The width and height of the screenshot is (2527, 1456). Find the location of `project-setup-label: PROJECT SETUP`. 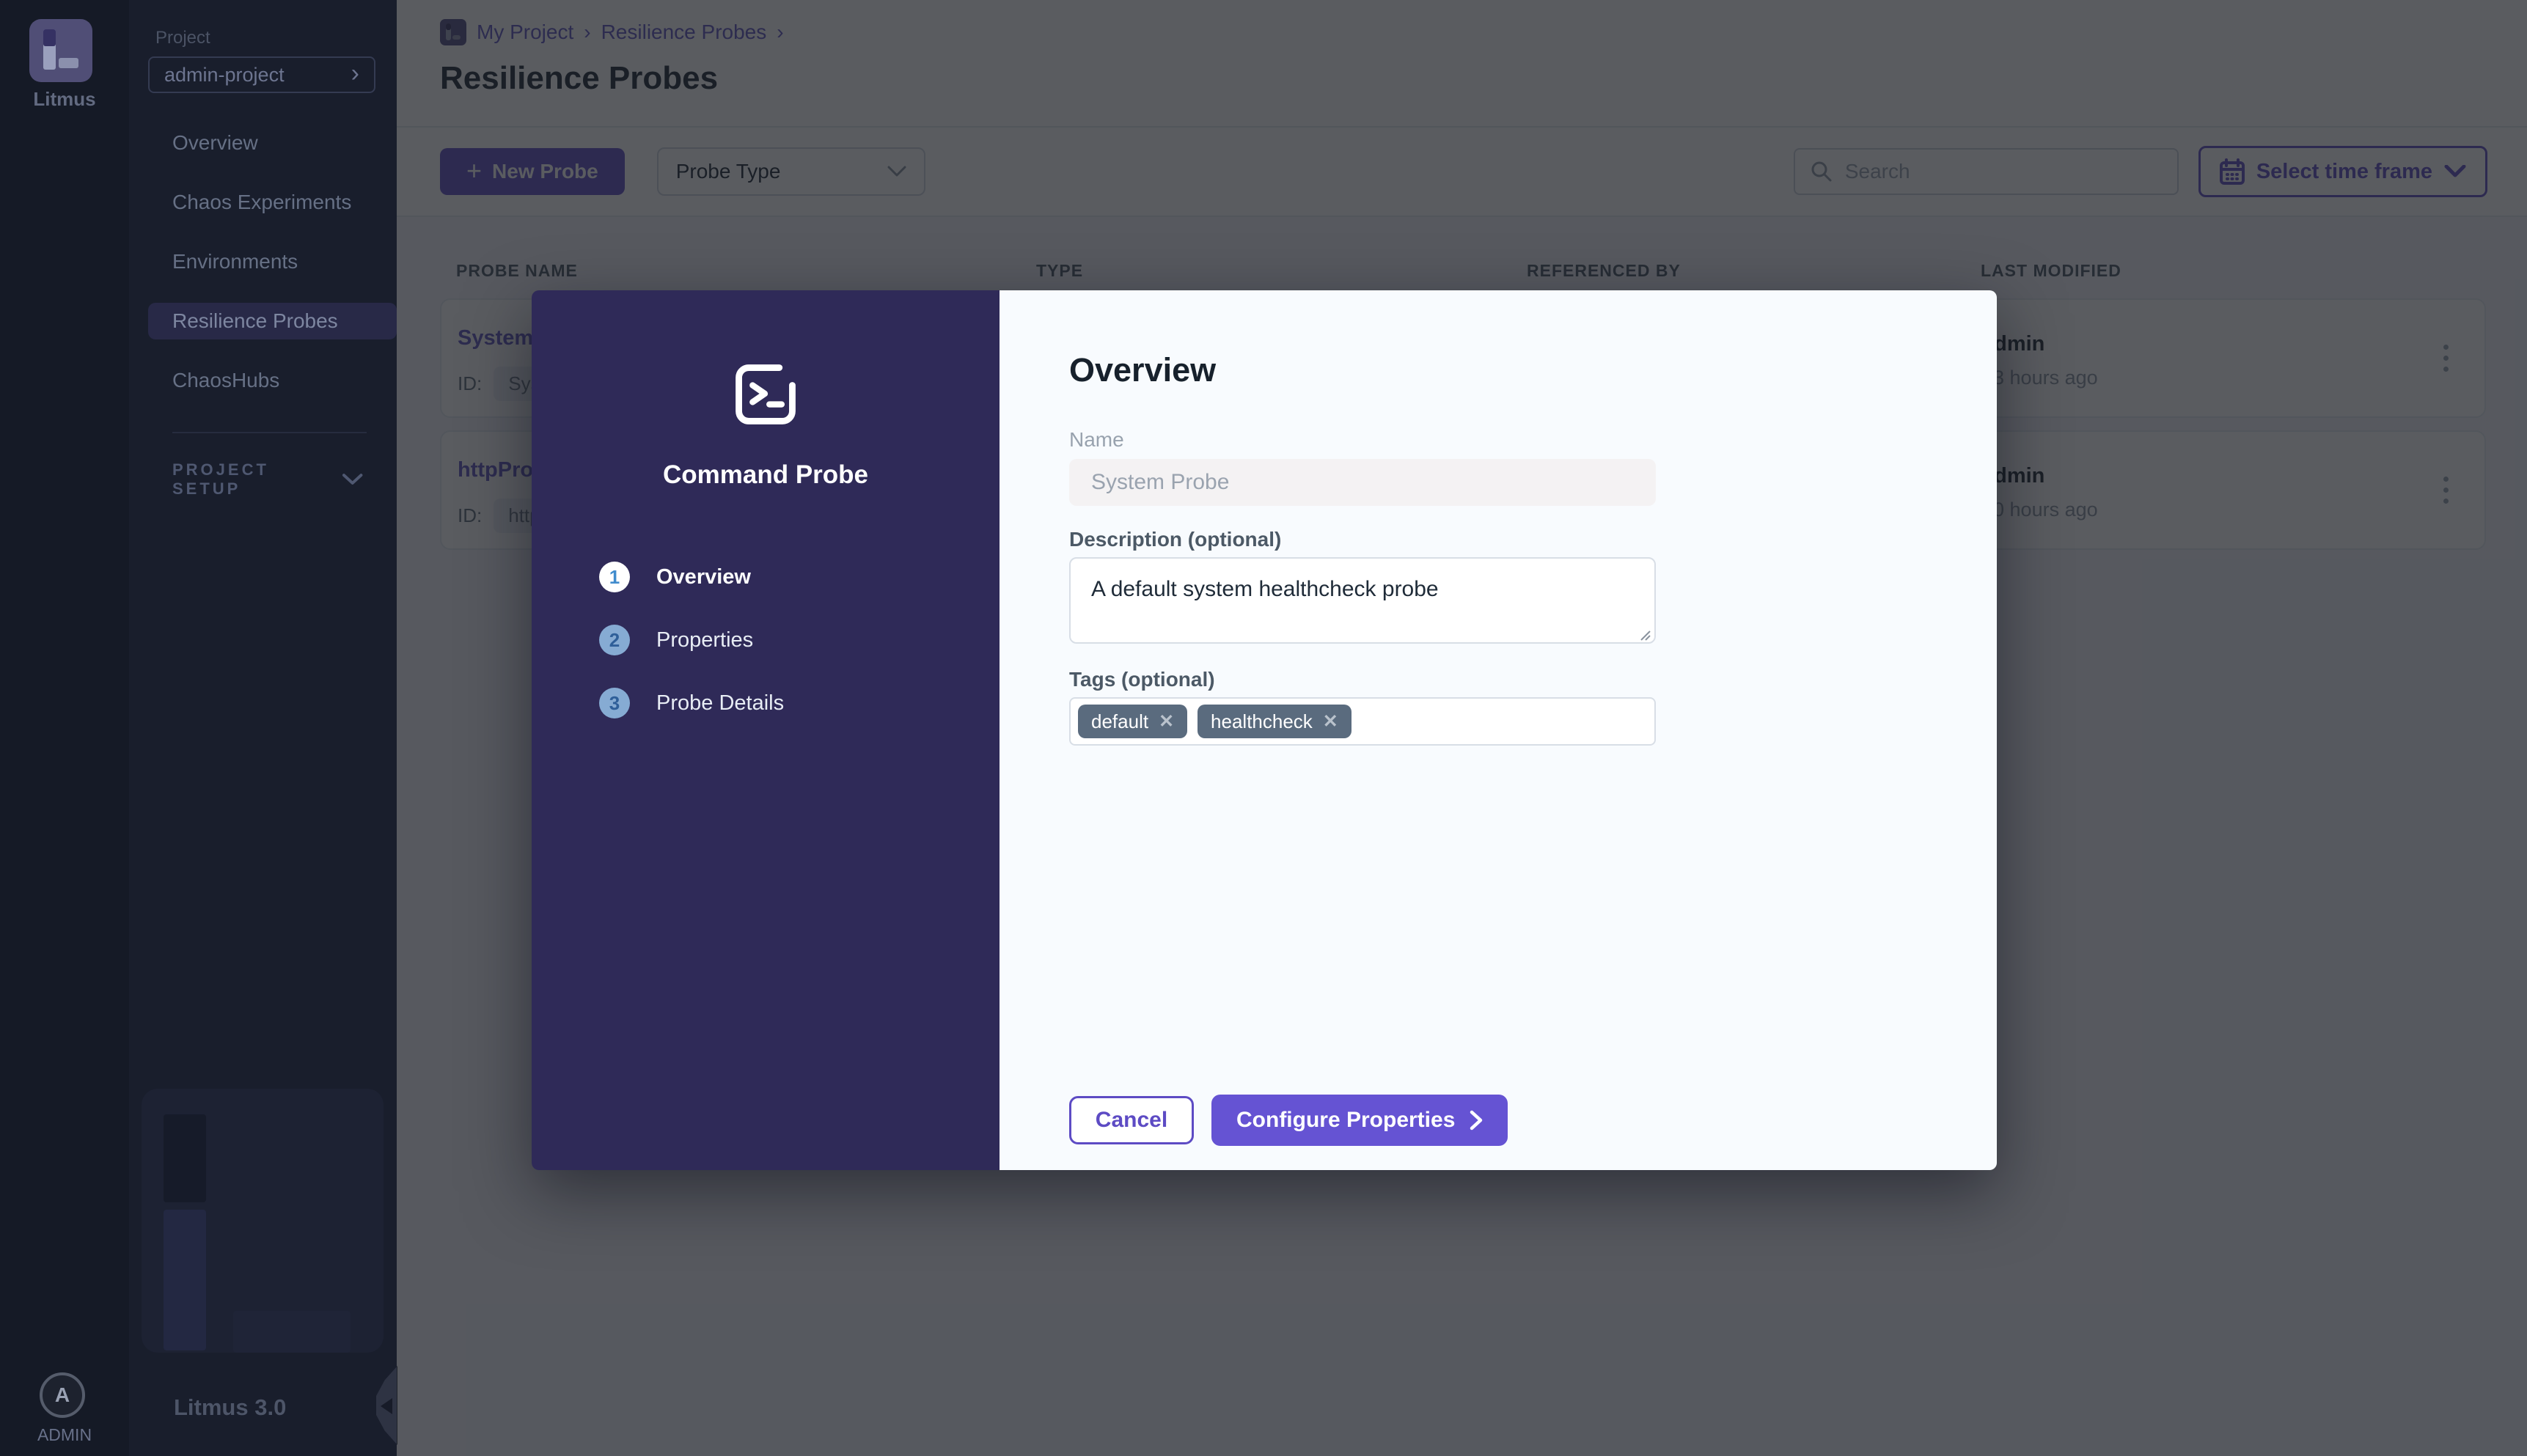

project-setup-label: PROJECT SETUP is located at coordinates (220, 479).